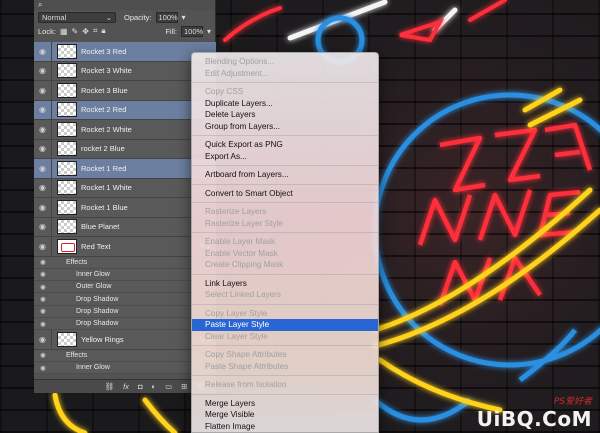  I want to click on menu-item-merge-visible: Merge Visible, so click(285, 415).